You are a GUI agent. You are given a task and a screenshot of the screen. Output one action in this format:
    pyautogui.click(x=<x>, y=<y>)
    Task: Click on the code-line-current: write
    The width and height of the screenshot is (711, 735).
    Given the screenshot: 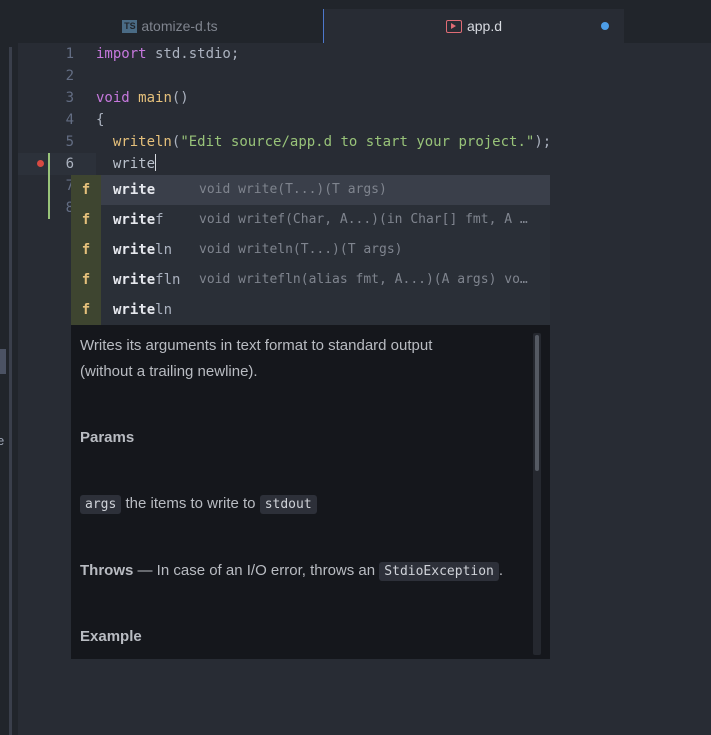 What is the action you would take?
    pyautogui.click(x=126, y=164)
    